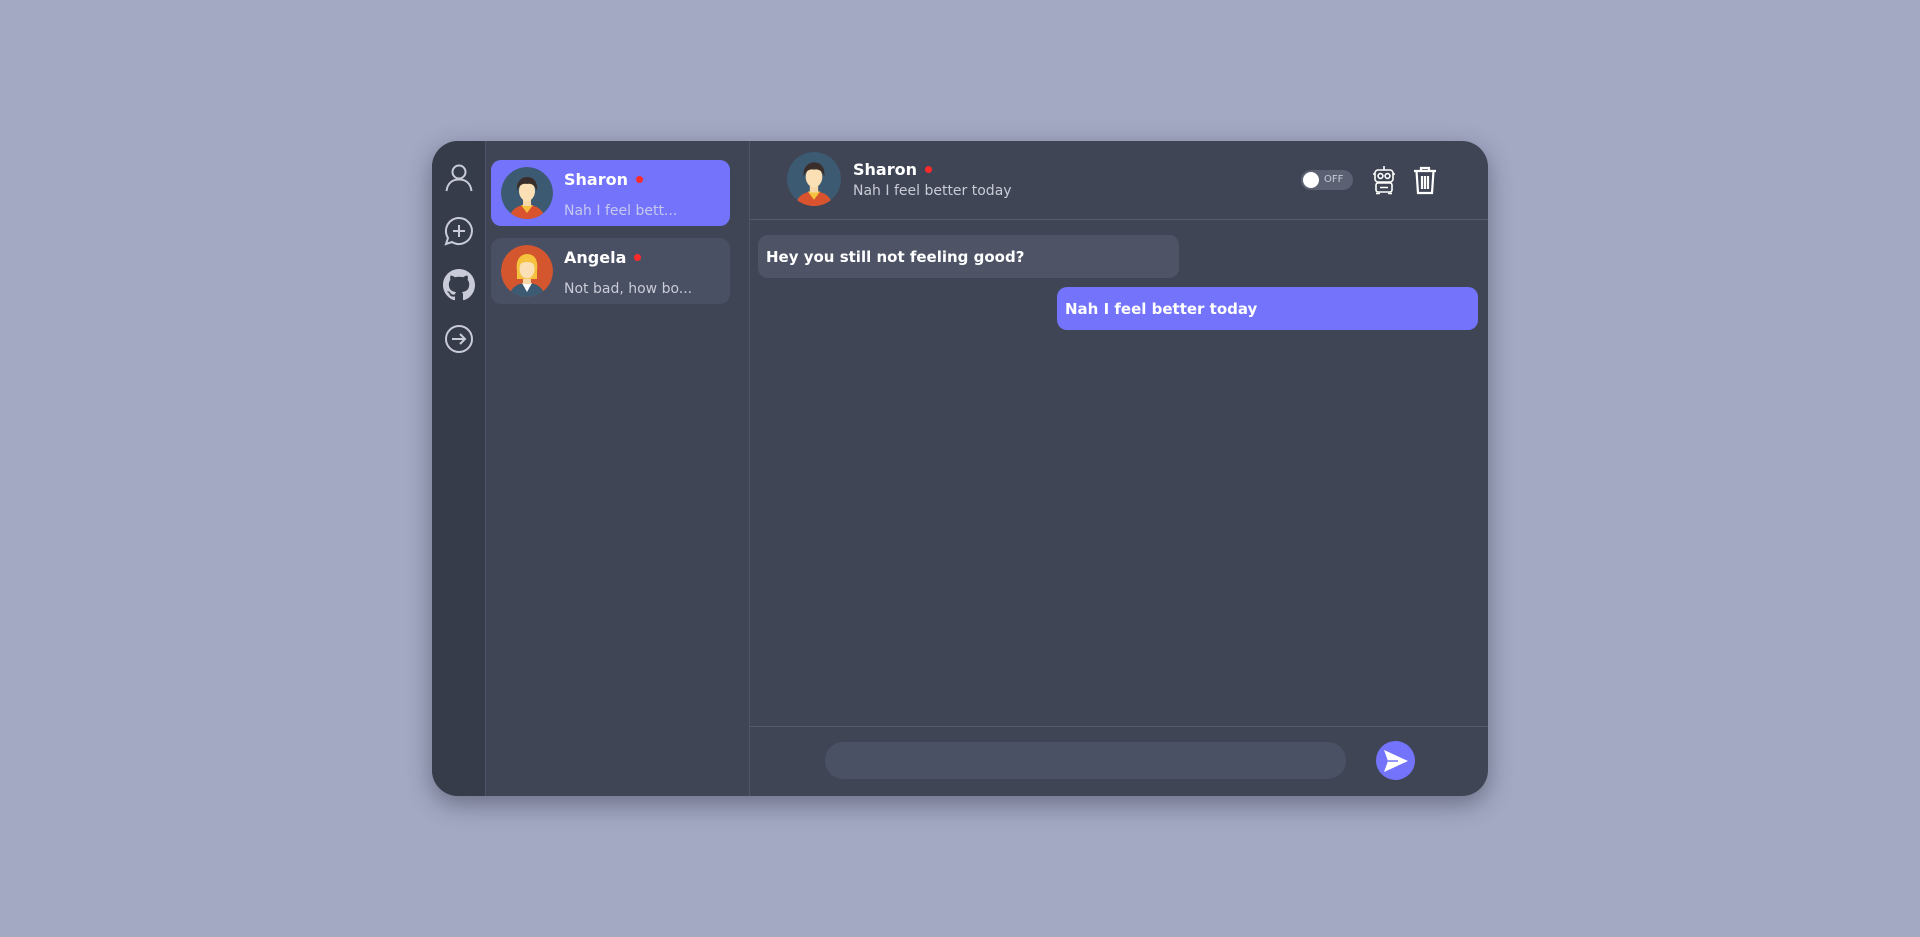  I want to click on github-button, so click(458, 285).